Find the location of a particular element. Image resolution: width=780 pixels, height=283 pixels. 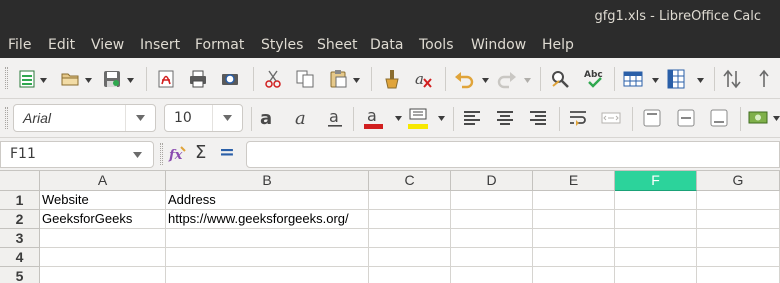

merge-cells-icon is located at coordinates (611, 118).